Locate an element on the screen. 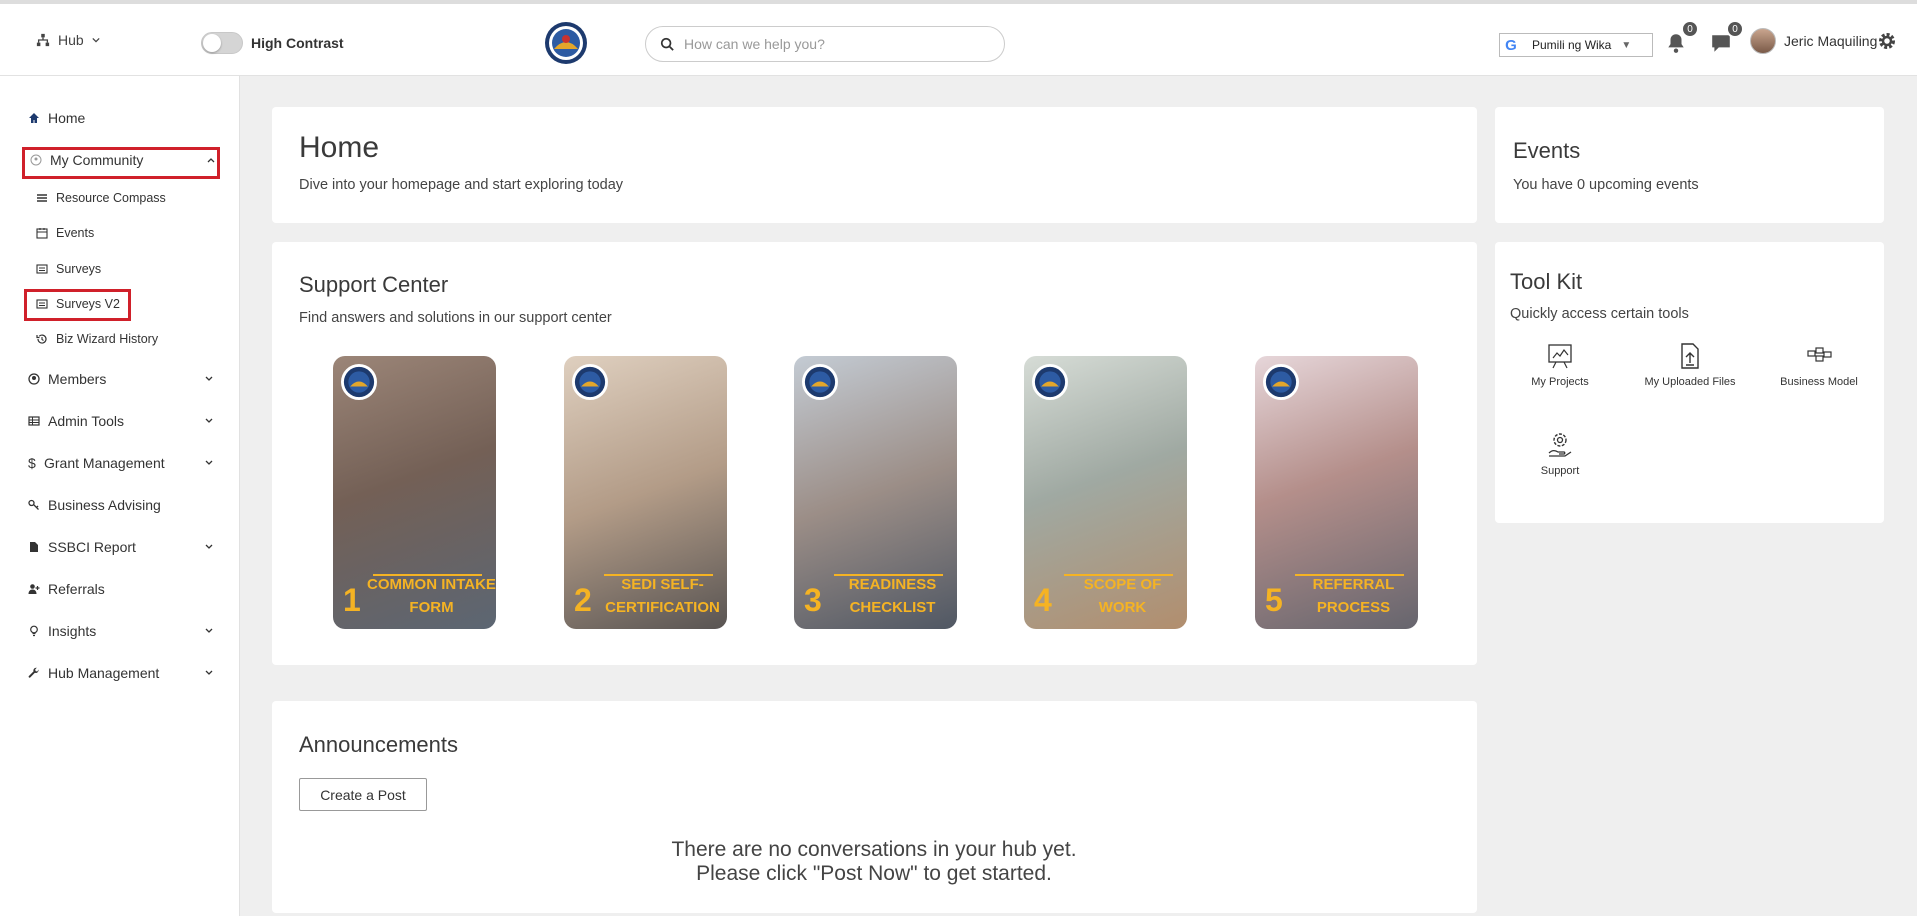 This screenshot has height=916, width=1917. sidebar-item-label: Referrals is located at coordinates (76, 589).